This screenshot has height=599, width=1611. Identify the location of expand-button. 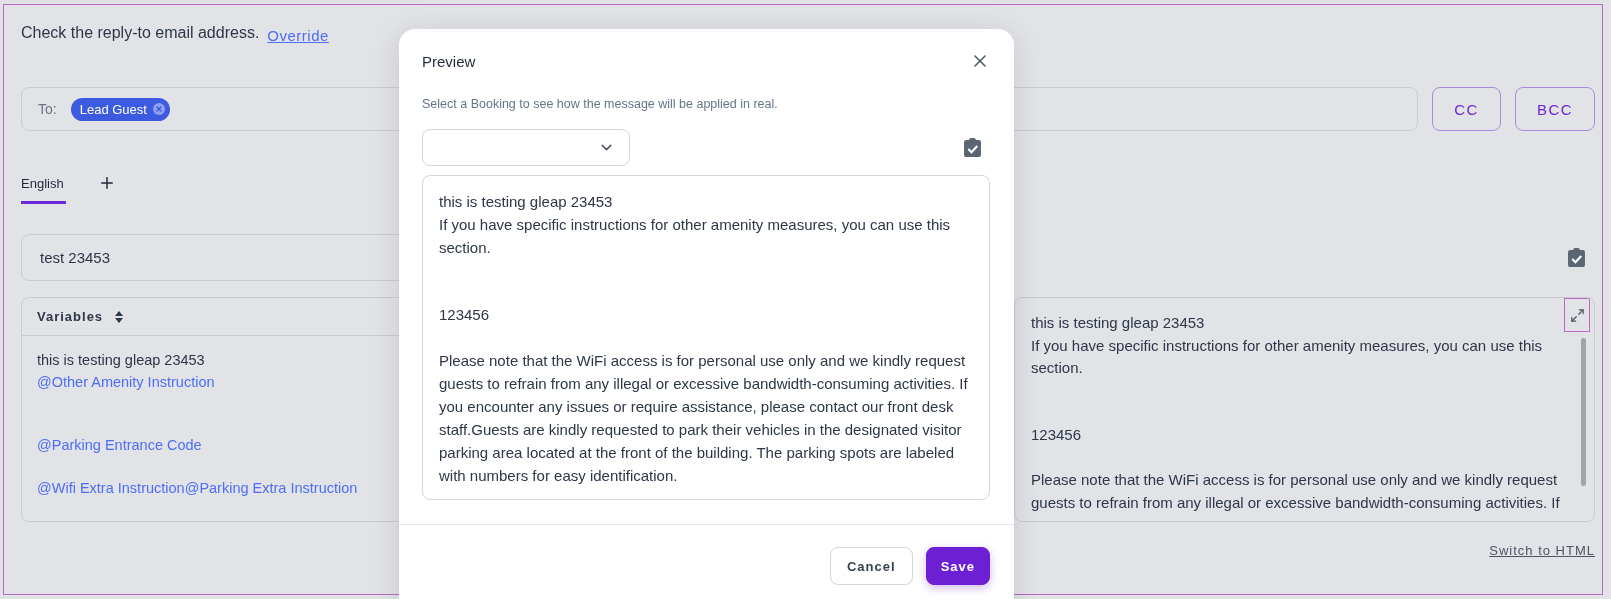
(1577, 315).